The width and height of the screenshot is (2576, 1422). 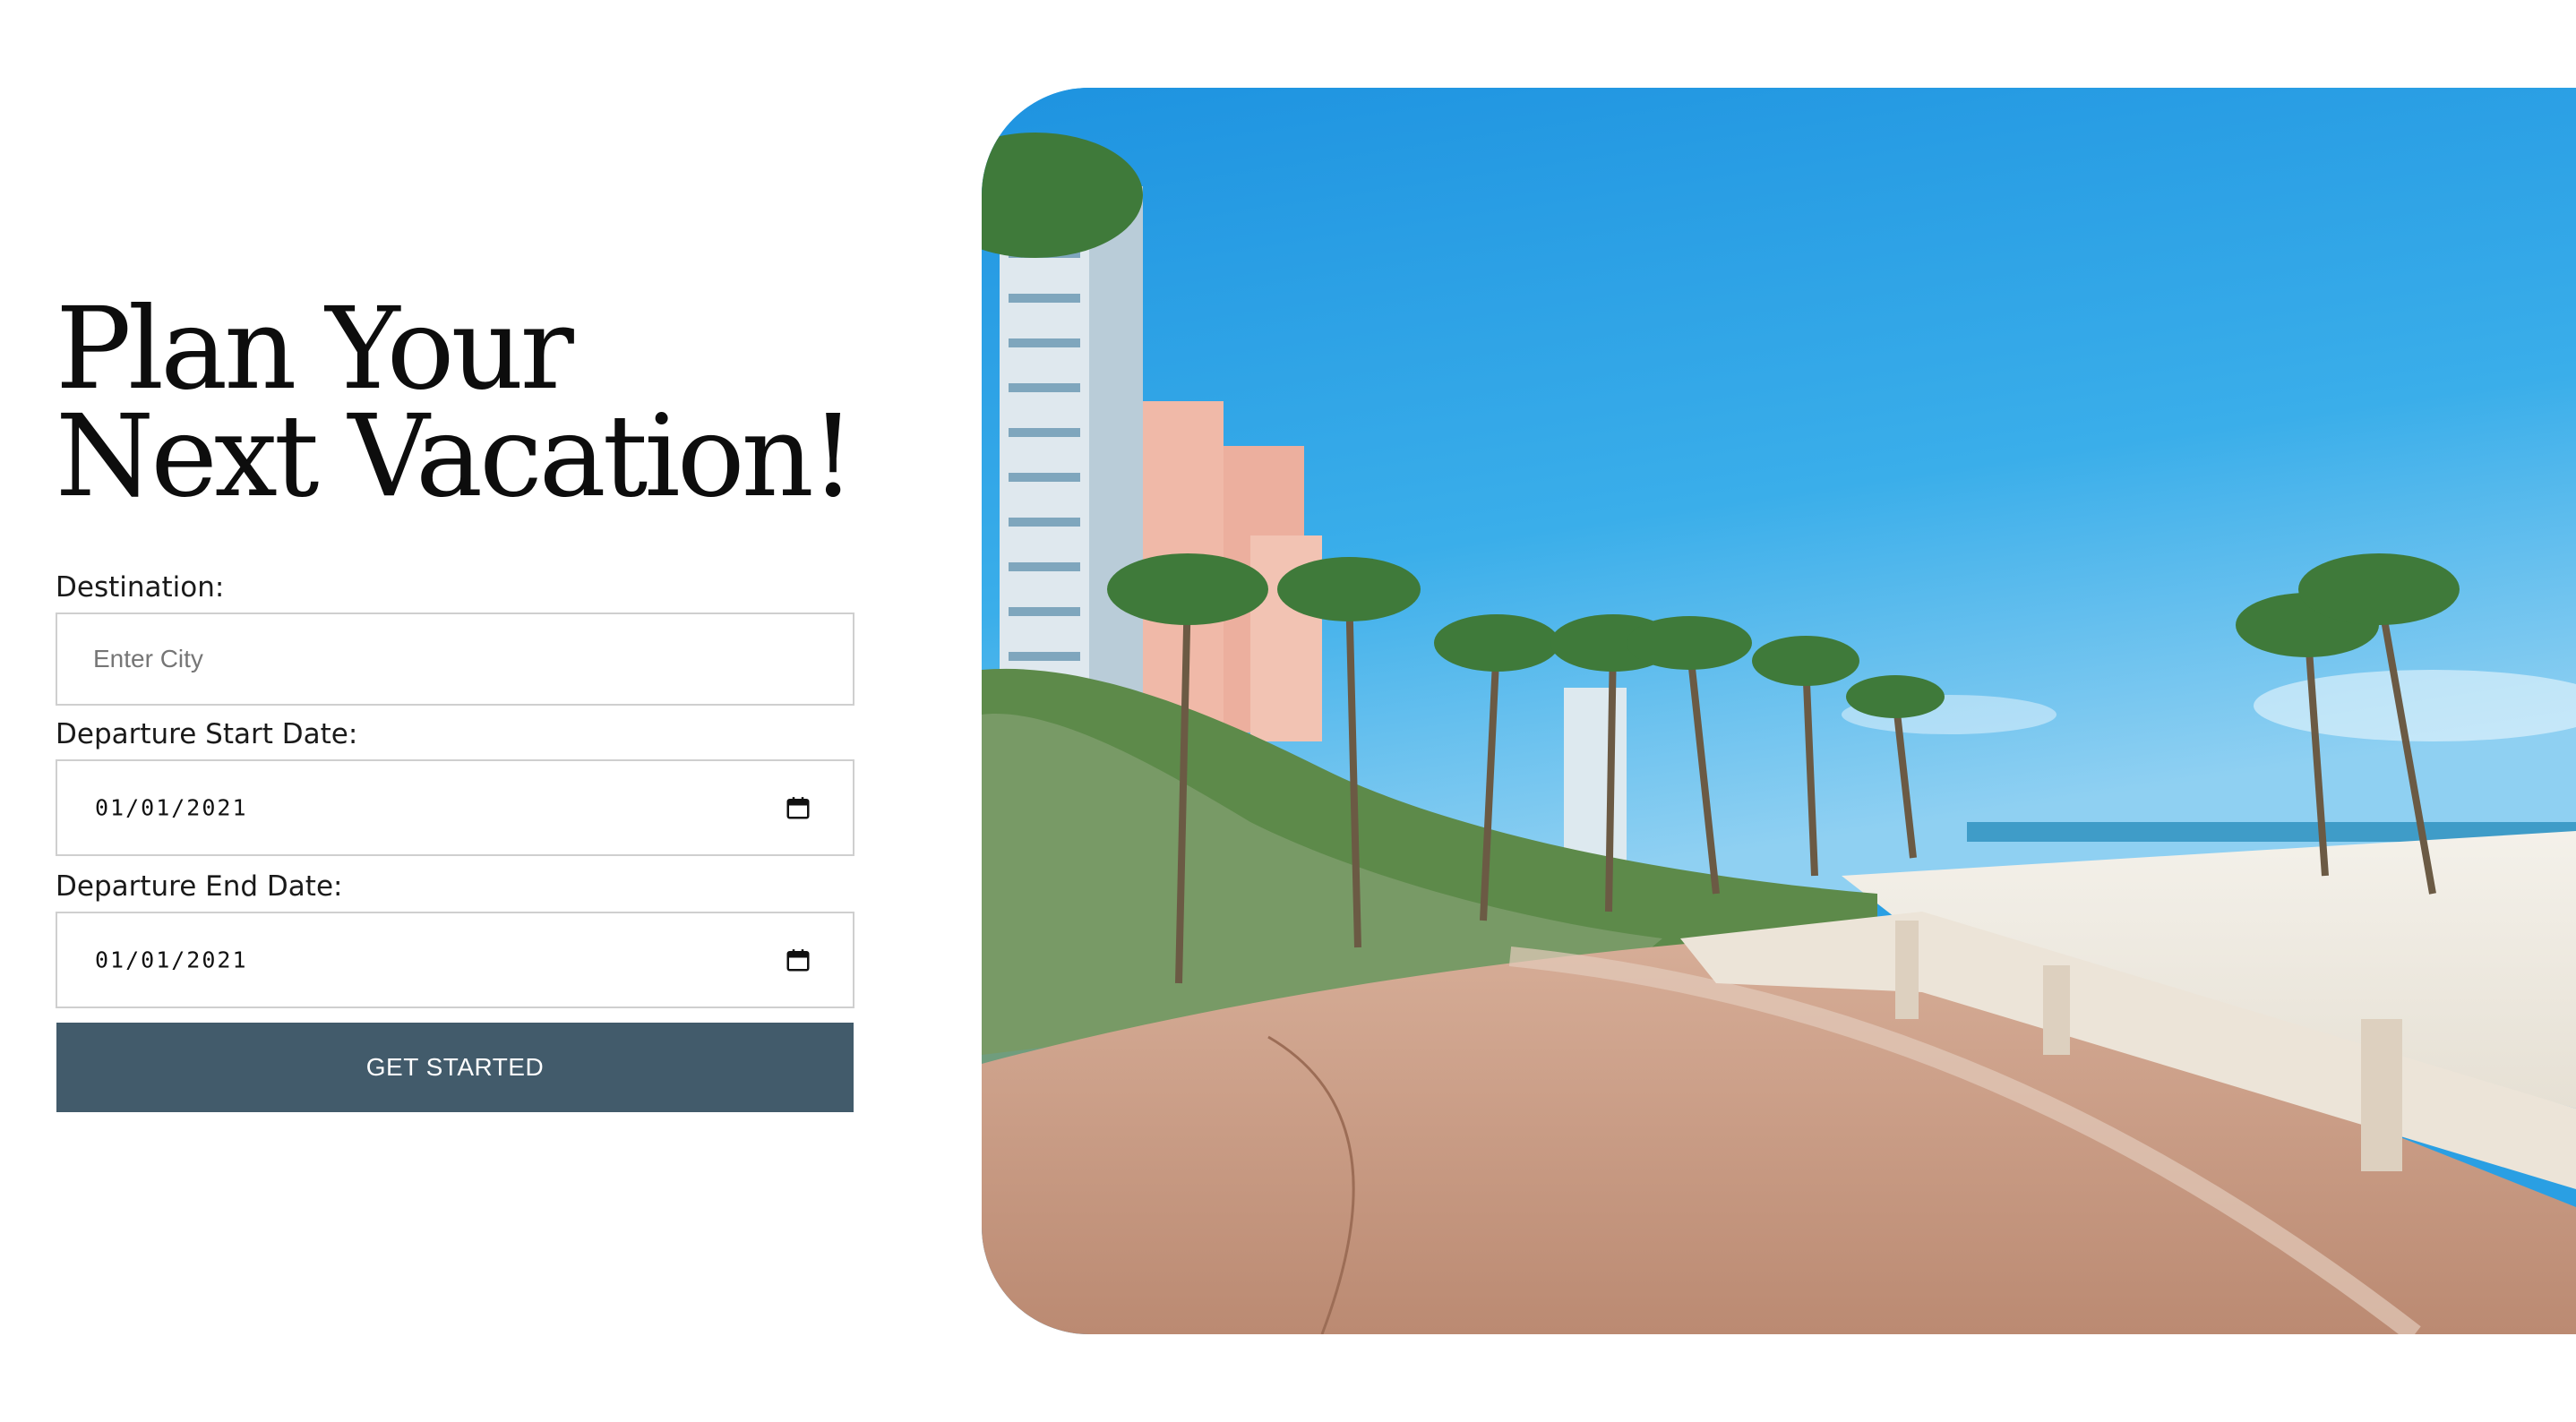 I want to click on destination-input, so click(x=455, y=659).